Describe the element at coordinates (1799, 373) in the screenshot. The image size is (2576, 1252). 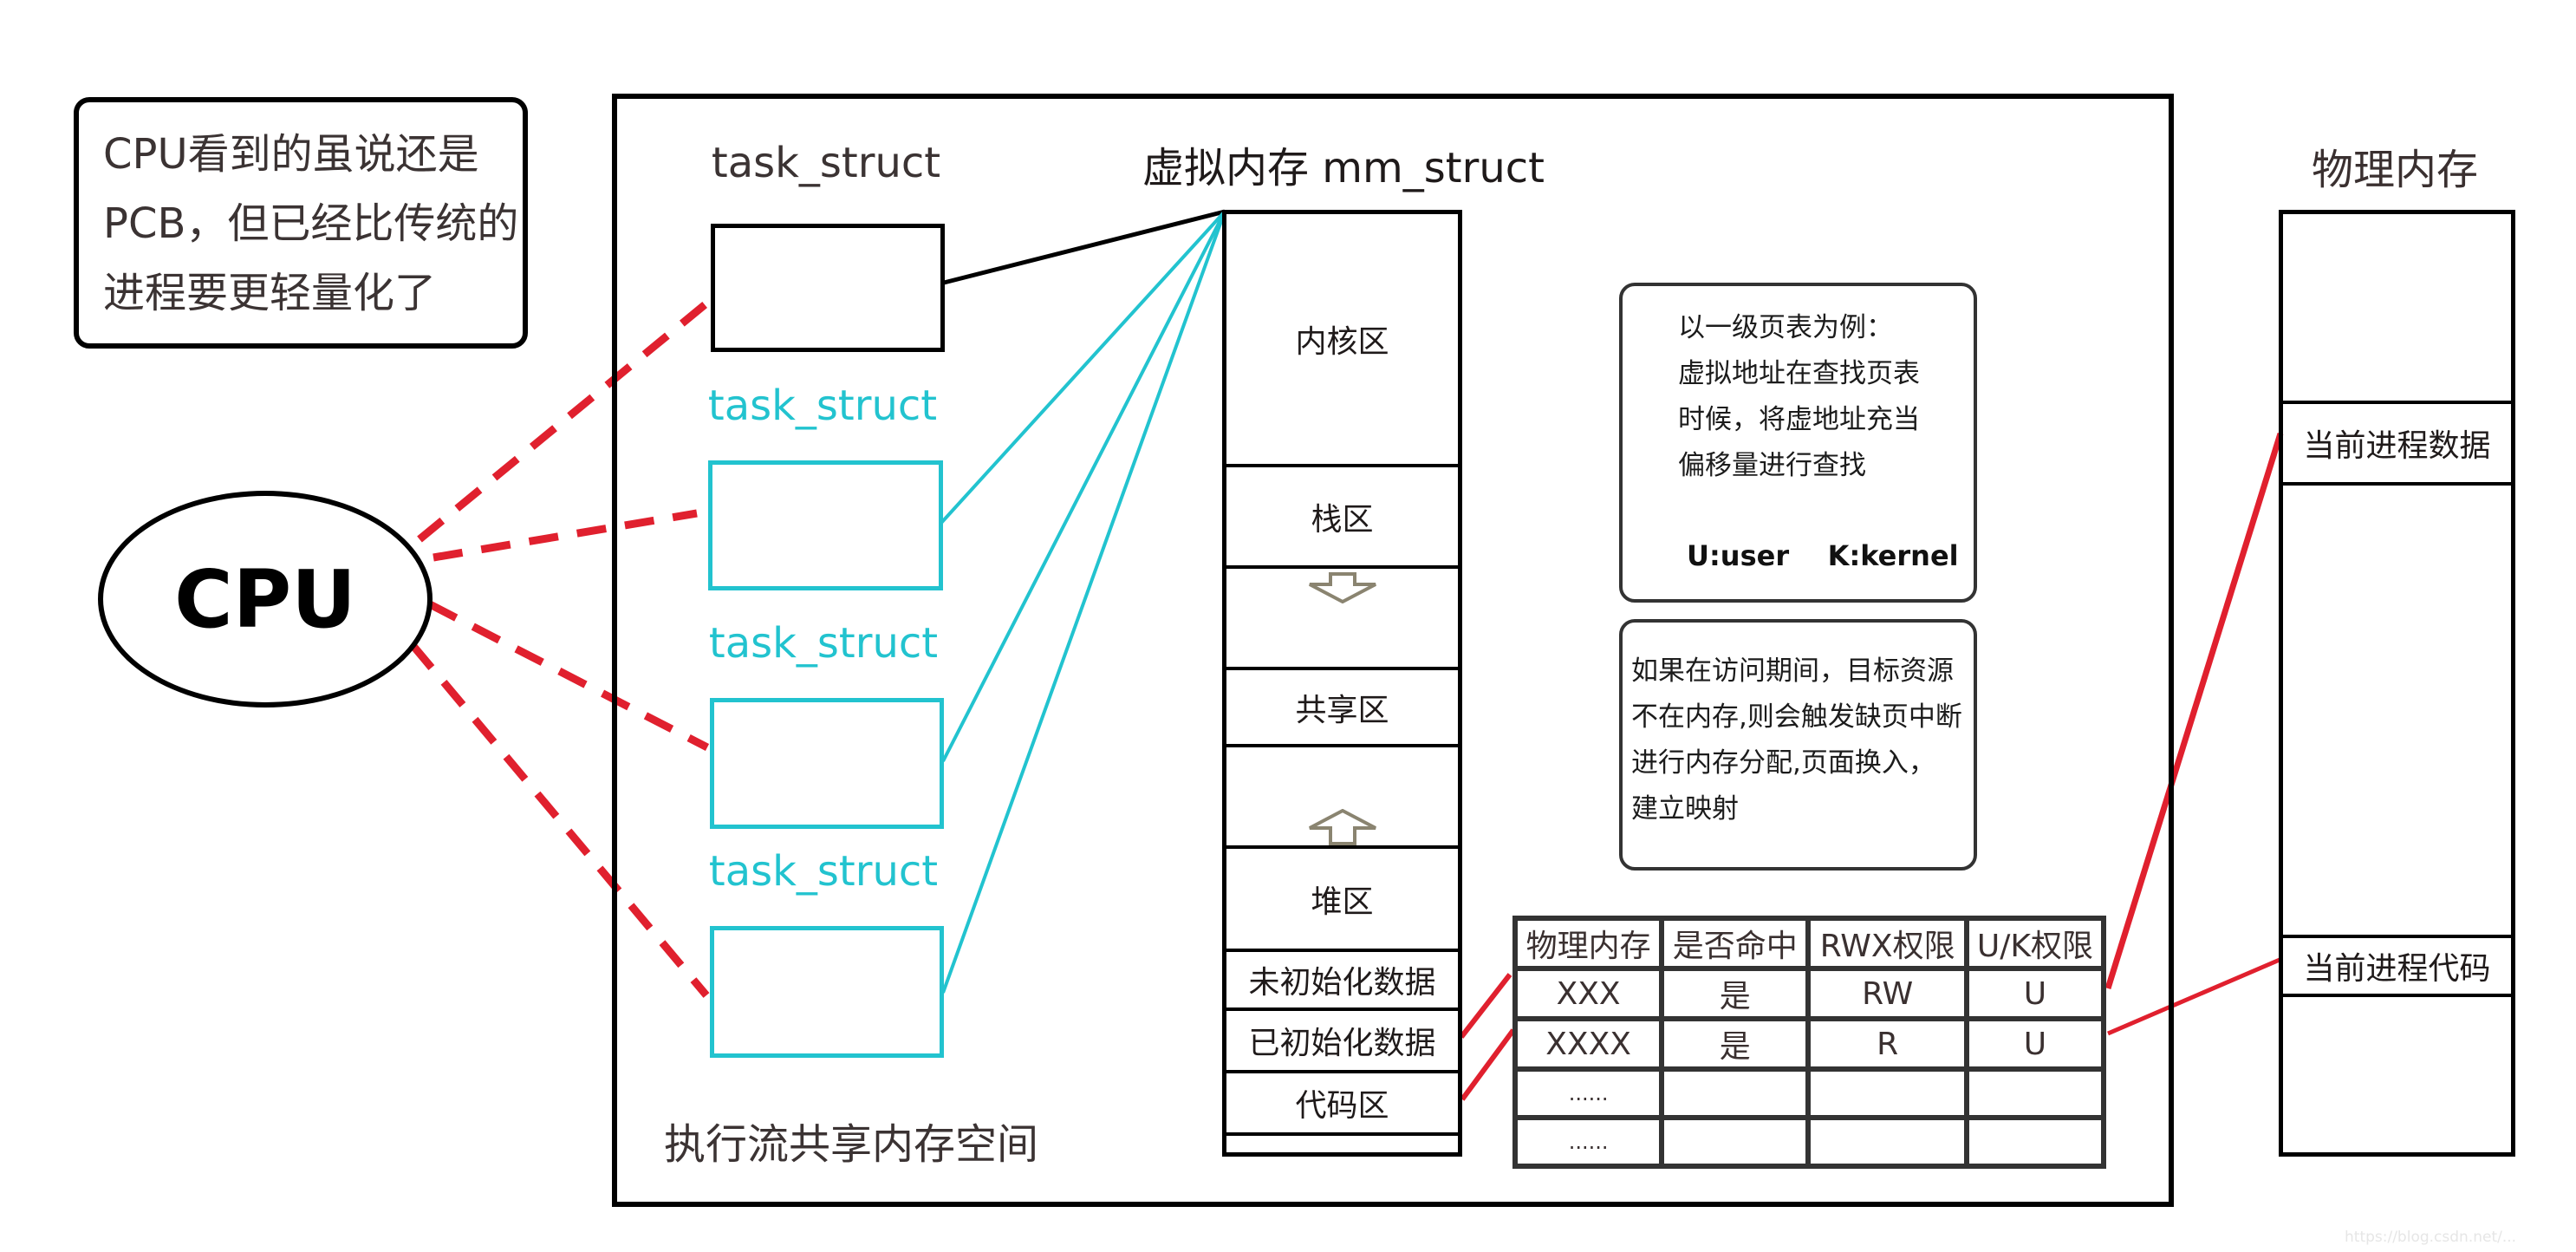
I see `page-table-note-line-2: 虚拟地址在查找页表` at that location.